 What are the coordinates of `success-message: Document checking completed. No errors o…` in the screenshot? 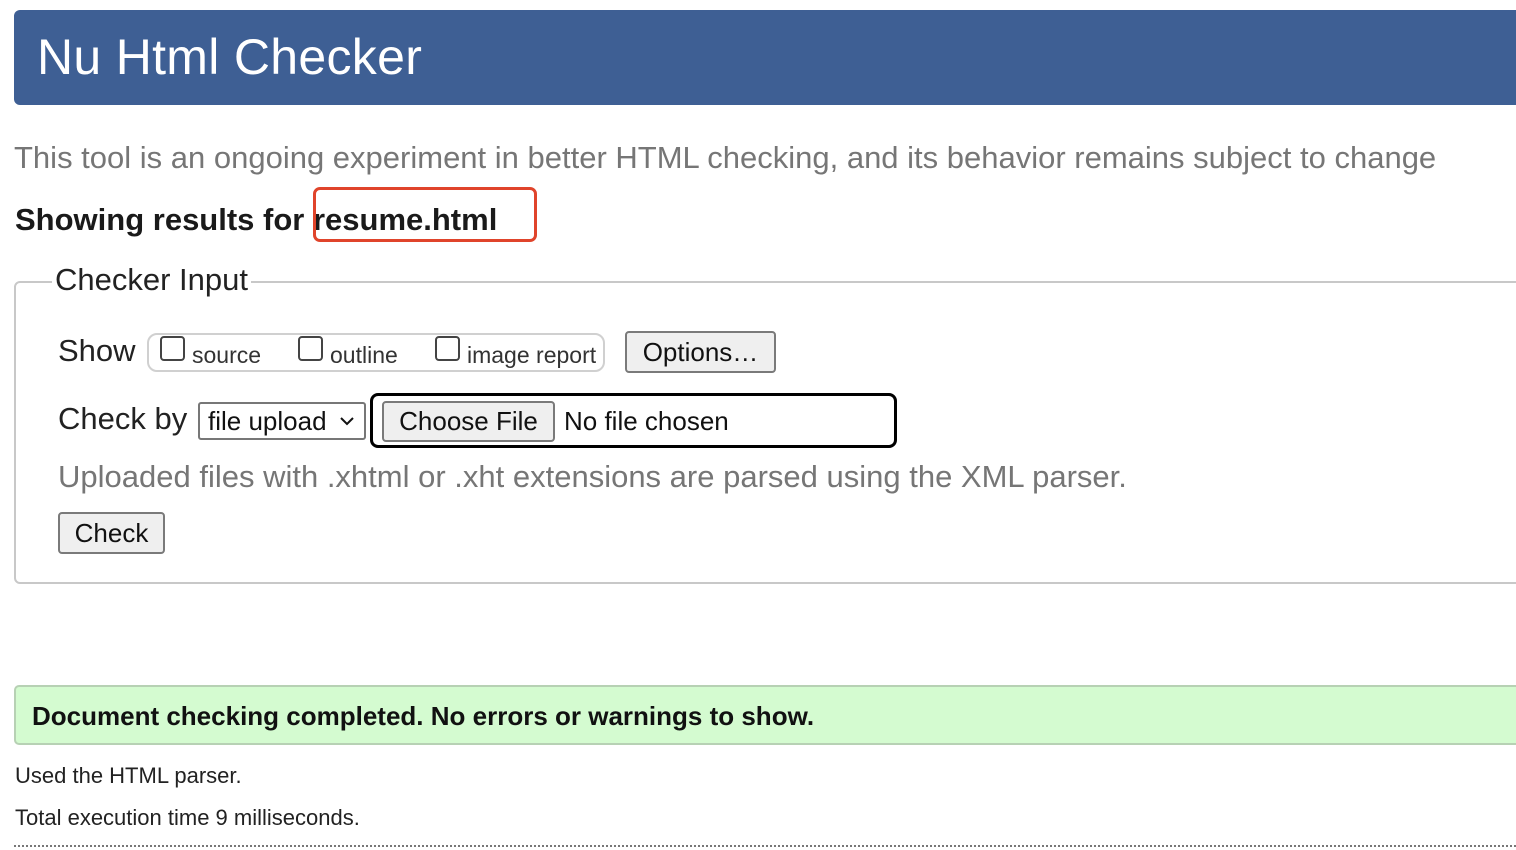 It's located at (423, 716).